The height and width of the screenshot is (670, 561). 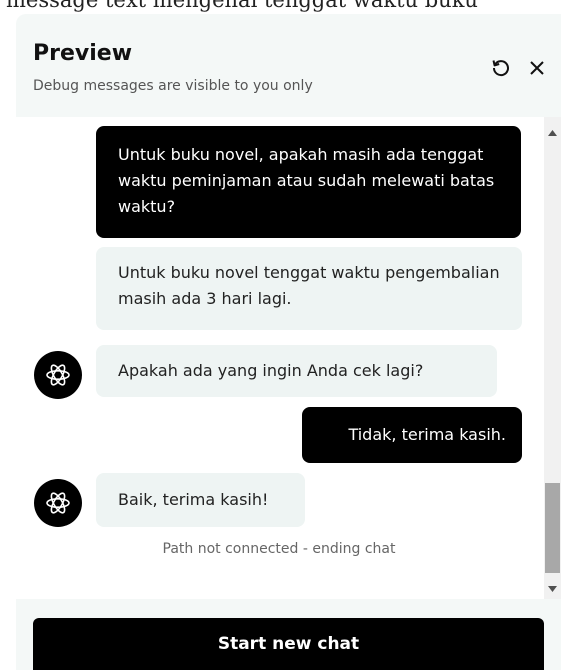 I want to click on panel-subtitle: Debug messages are visible to you only, so click(x=173, y=86).